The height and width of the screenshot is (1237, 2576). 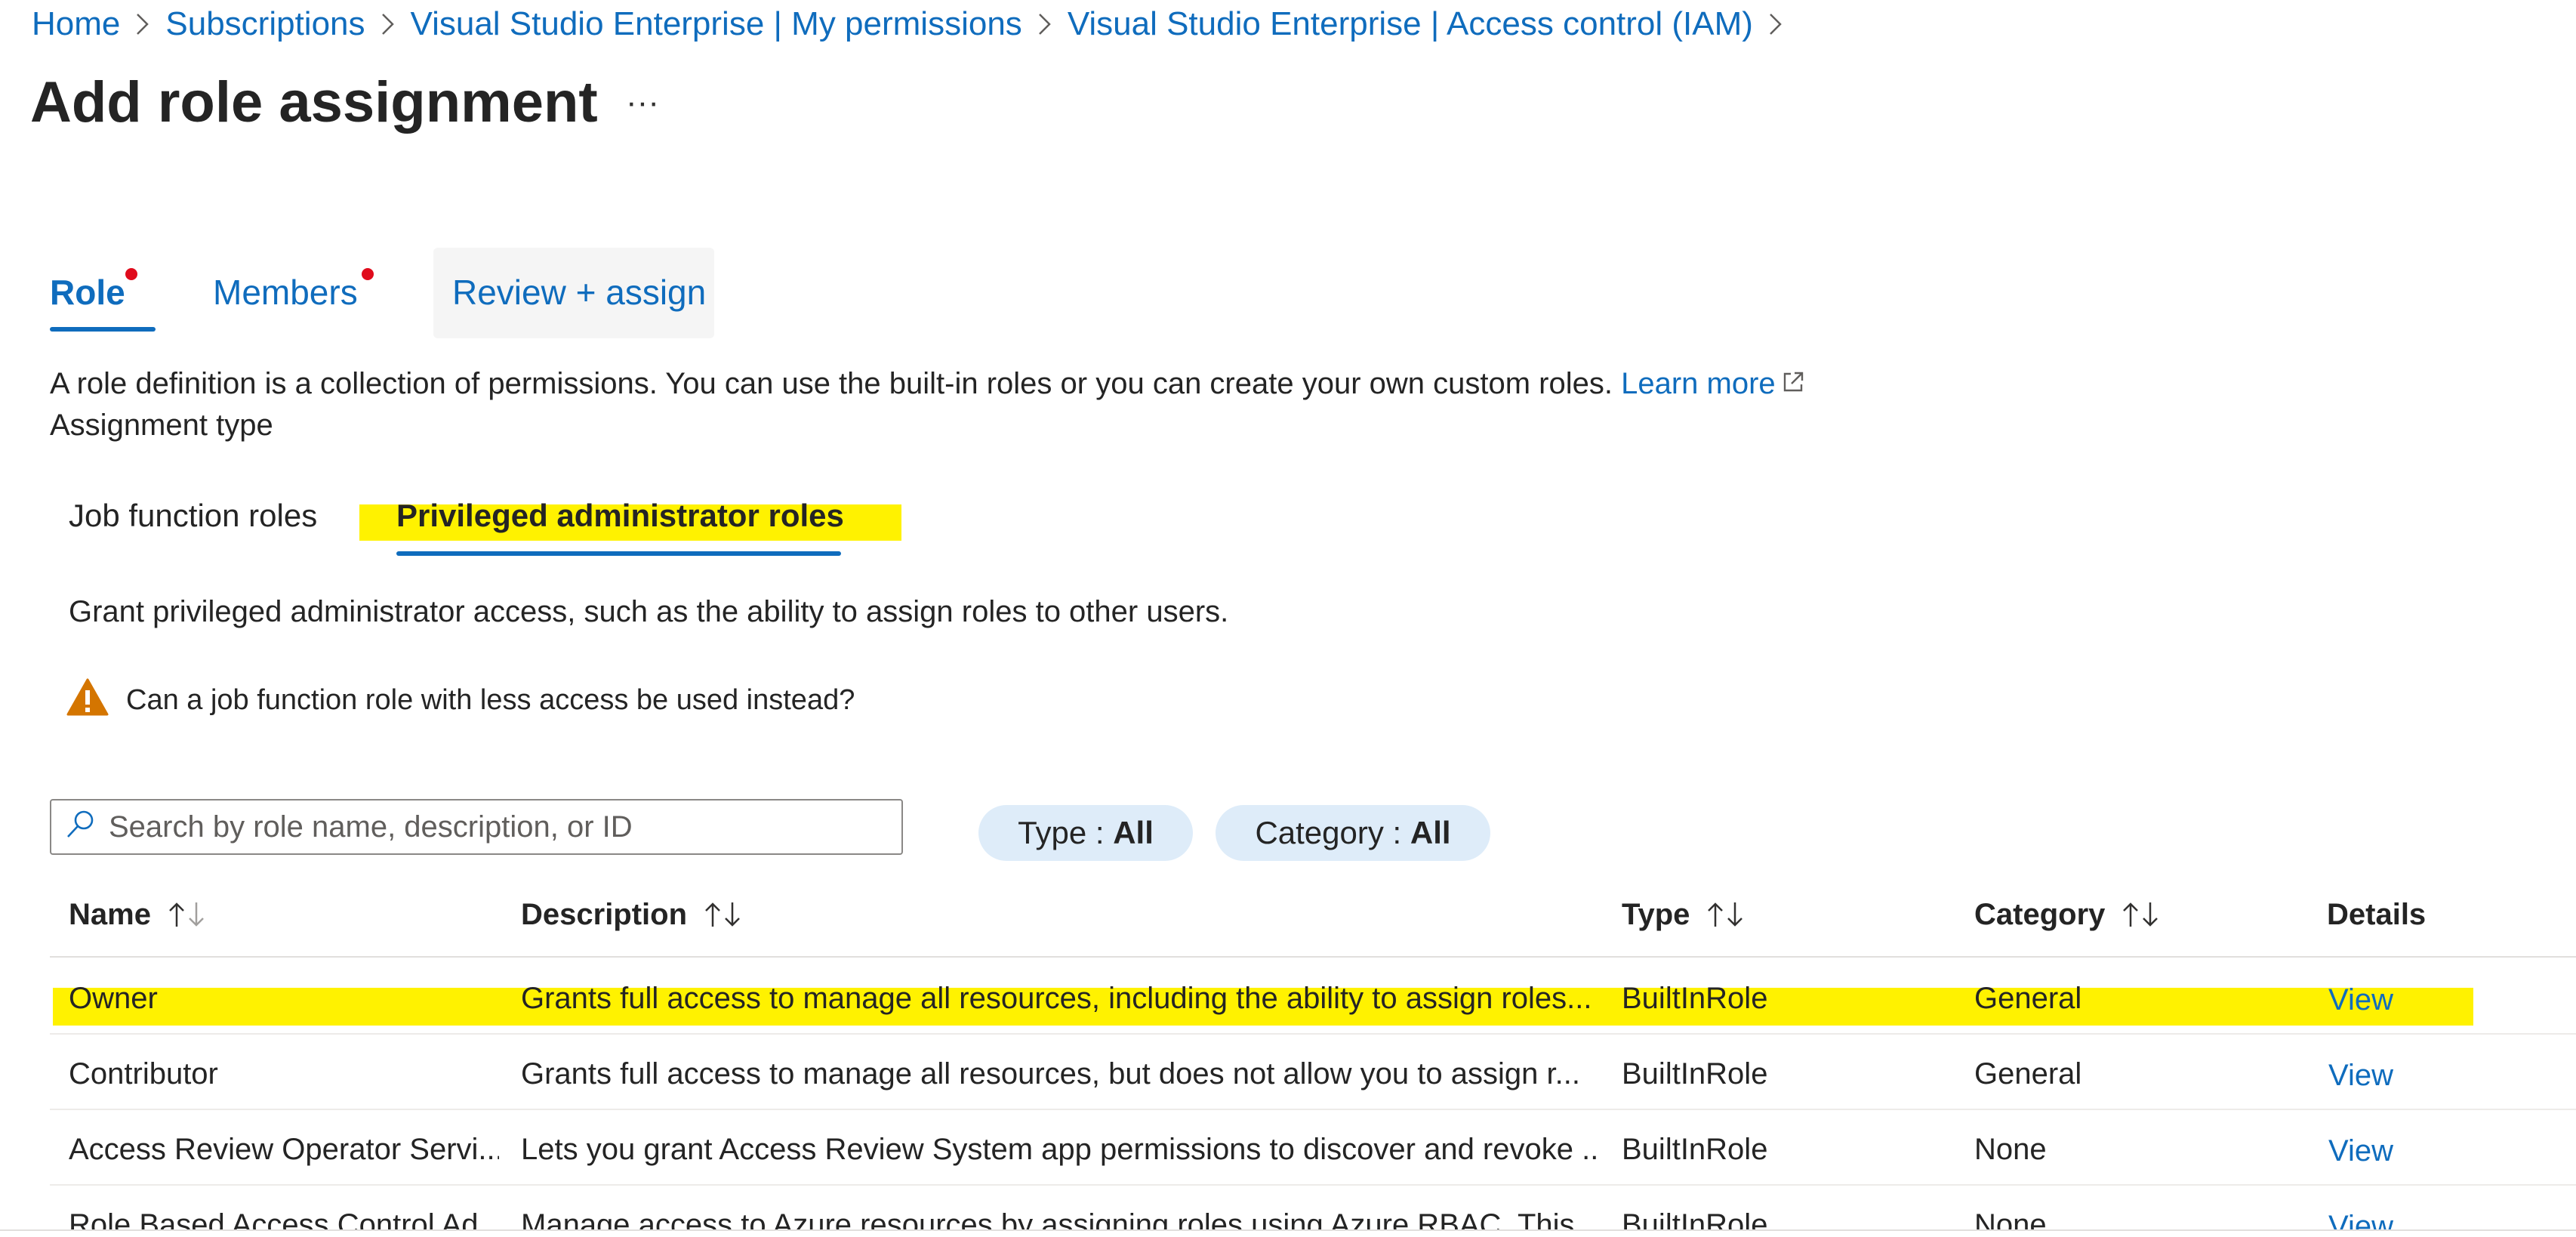 I want to click on breadcrumb-subscriptions: Subscriptions, so click(x=265, y=24).